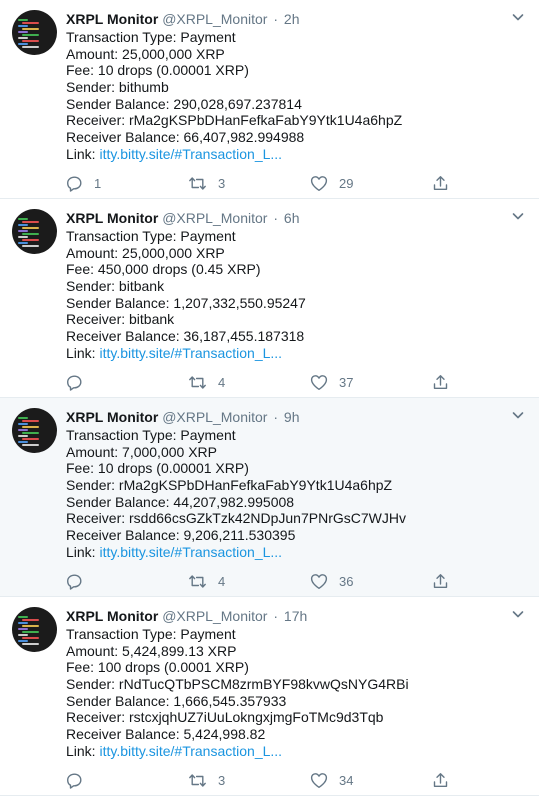 Image resolution: width=539 pixels, height=799 pixels. I want to click on retweet-icon, so click(197, 581).